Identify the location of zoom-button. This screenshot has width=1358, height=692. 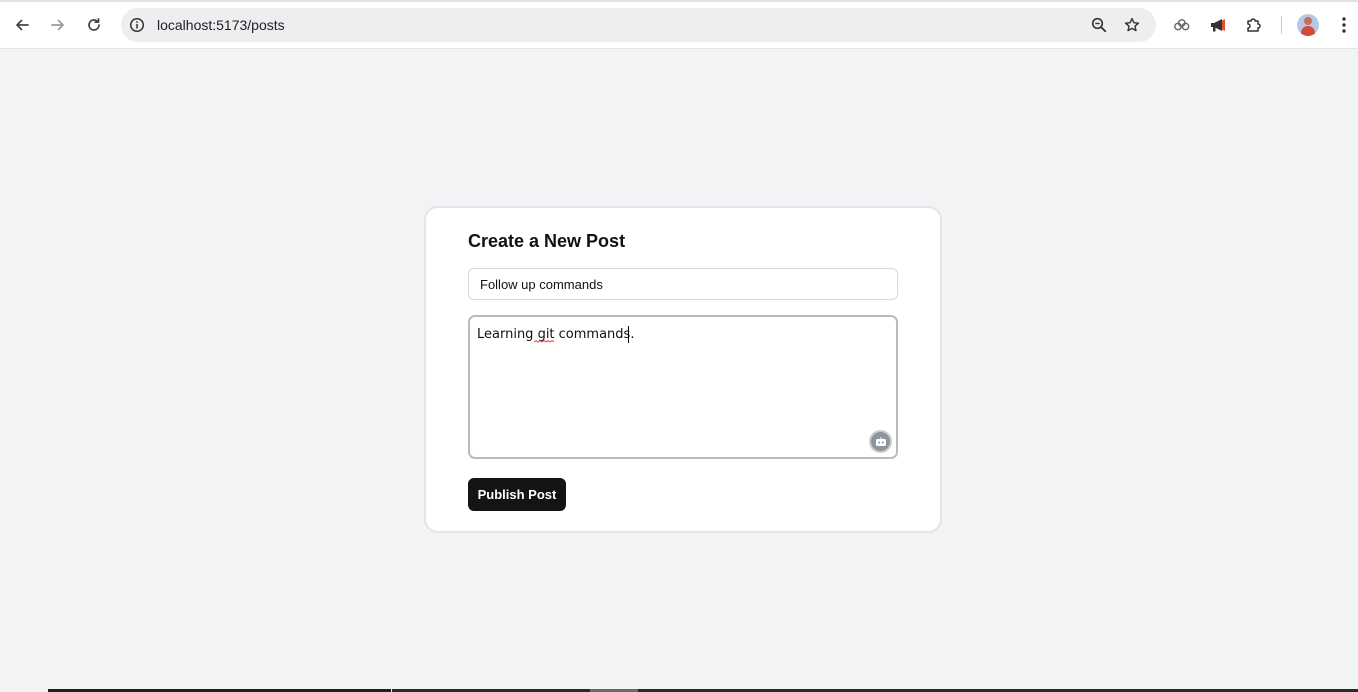
(1099, 25).